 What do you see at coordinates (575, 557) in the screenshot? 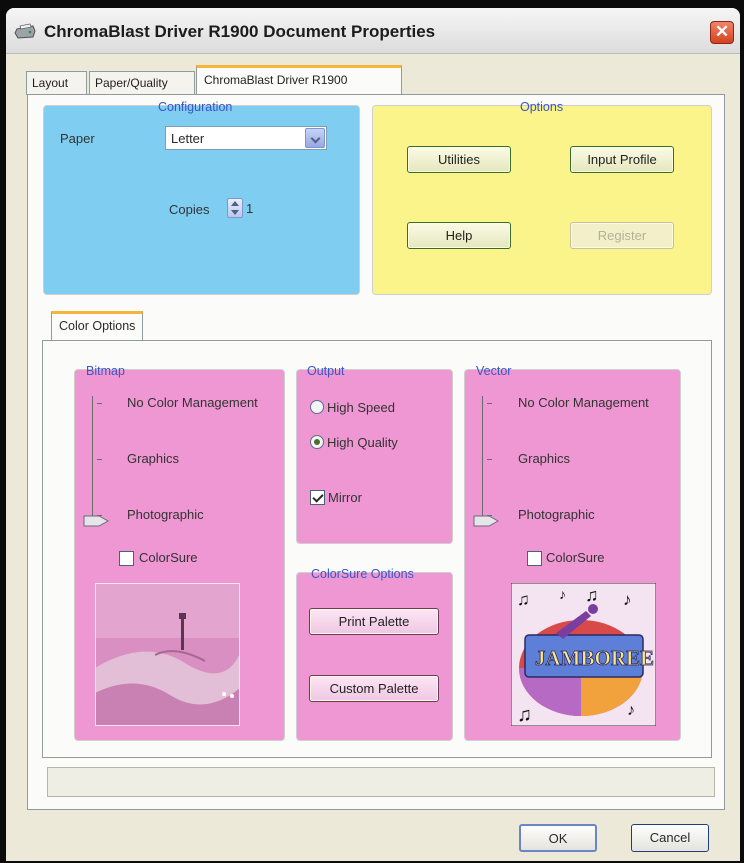
I see `vector-colorsure-label: ColorSure` at bounding box center [575, 557].